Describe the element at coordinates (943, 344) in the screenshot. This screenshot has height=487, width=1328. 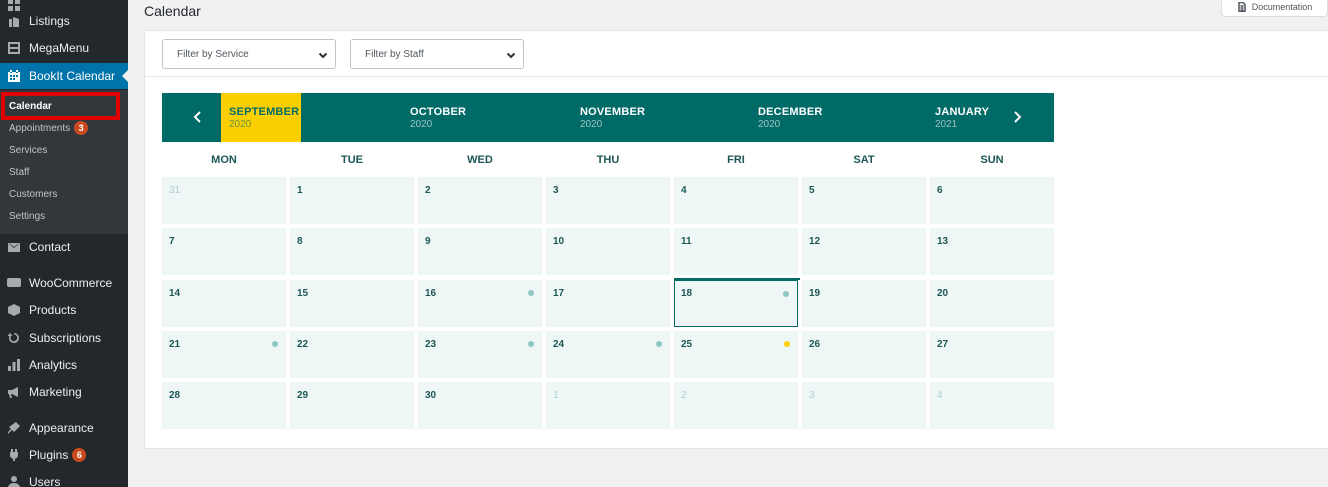
I see `day-number: 27` at that location.